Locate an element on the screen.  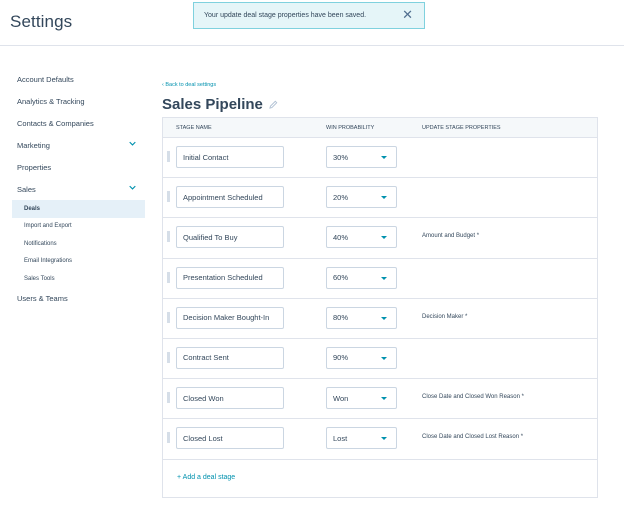
page-title: Settings is located at coordinates (41, 21).